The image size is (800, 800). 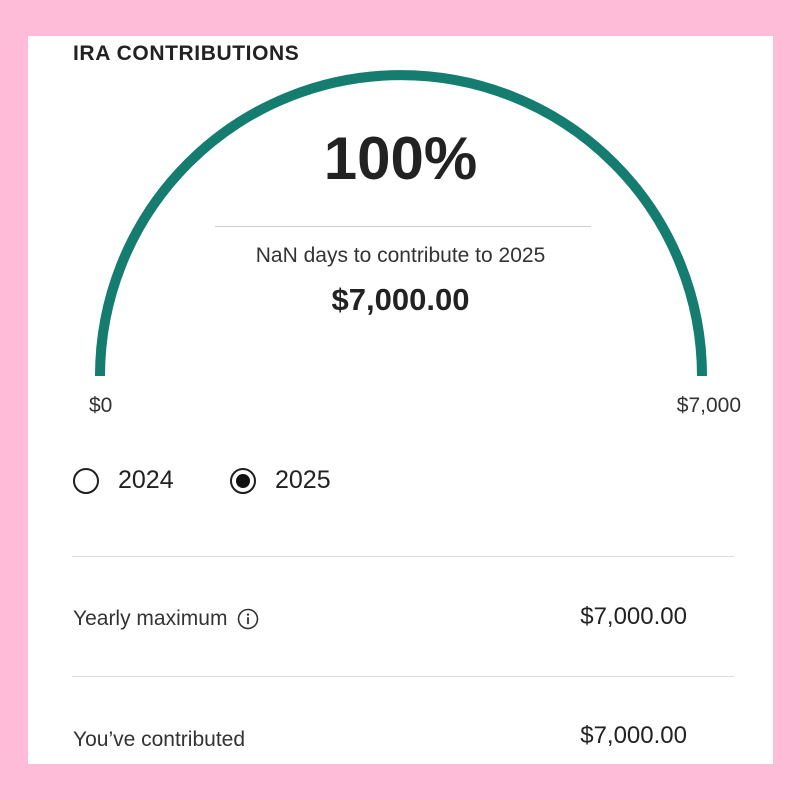 What do you see at coordinates (146, 480) in the screenshot?
I see `year-option-label: 2024` at bounding box center [146, 480].